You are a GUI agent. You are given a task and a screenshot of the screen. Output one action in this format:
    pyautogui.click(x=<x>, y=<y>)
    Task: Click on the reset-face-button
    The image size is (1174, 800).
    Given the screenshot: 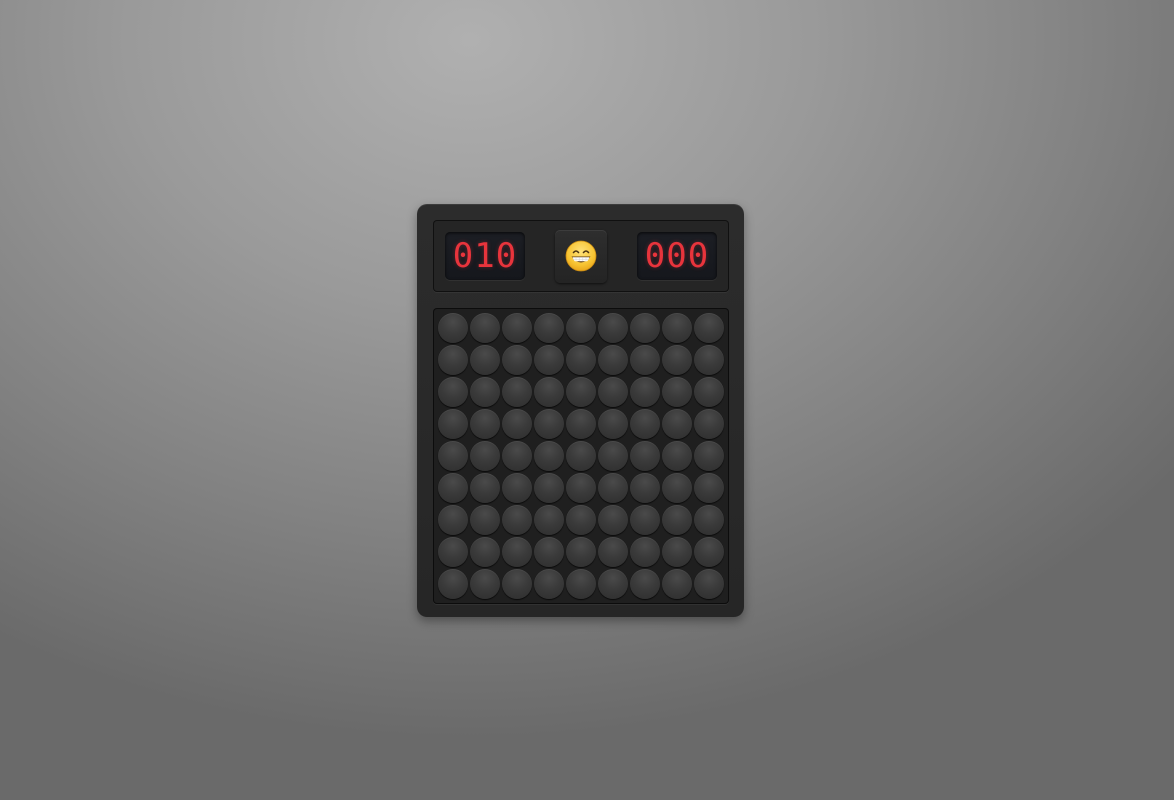 What is the action you would take?
    pyautogui.click(x=581, y=256)
    